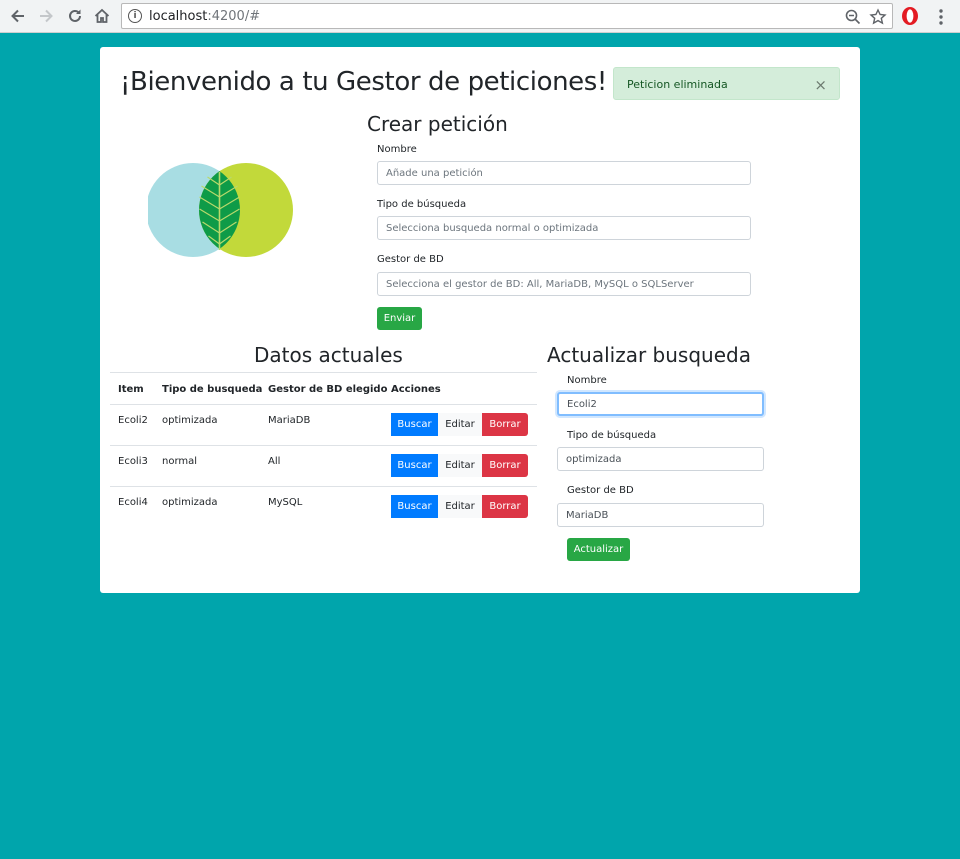  What do you see at coordinates (135, 16) in the screenshot?
I see `info-icon: i` at bounding box center [135, 16].